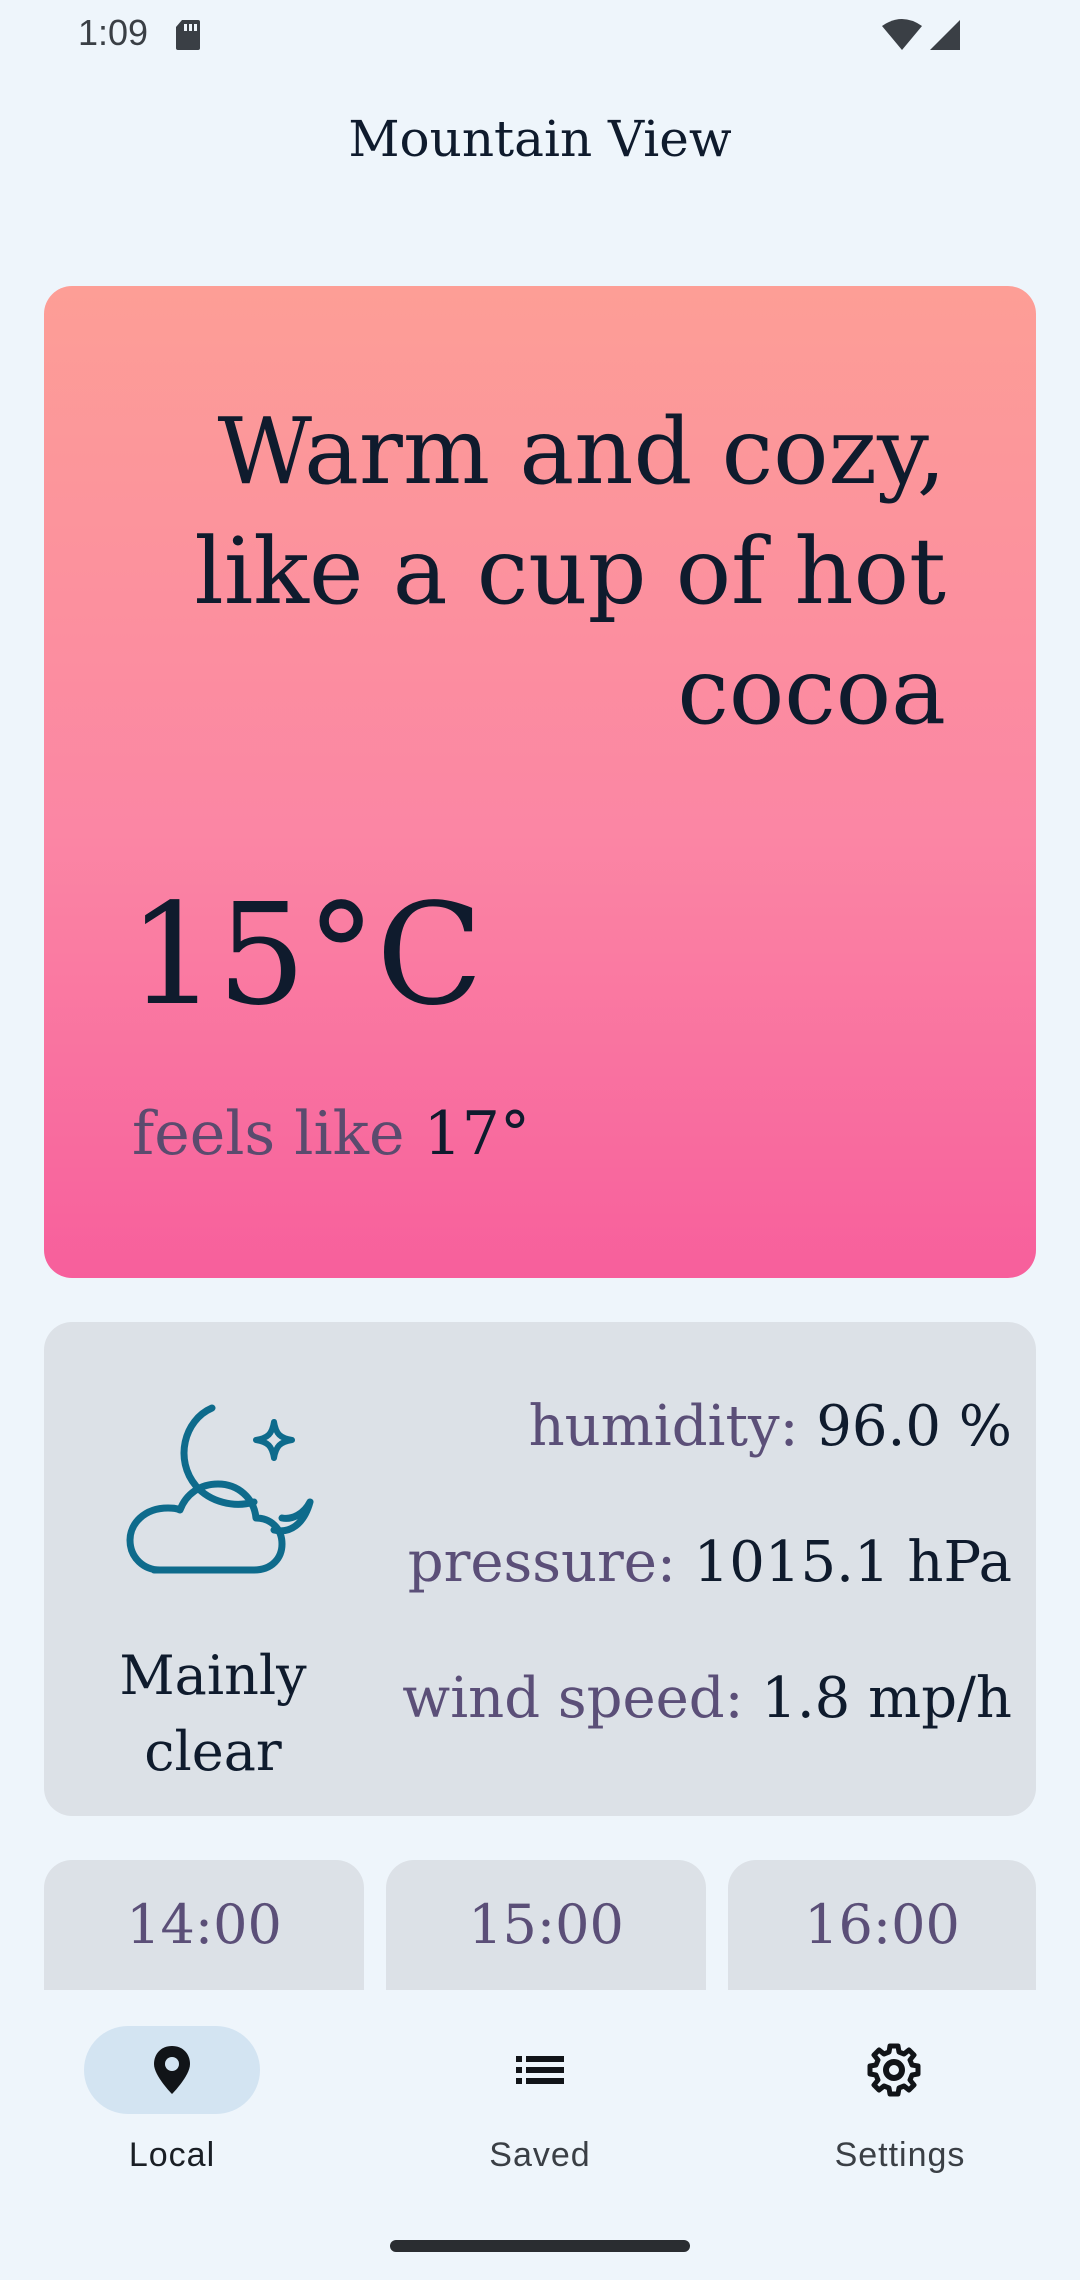 This screenshot has width=1080, height=2280. I want to click on bottom-navigation: Local Saved Settings, so click(540, 2136).